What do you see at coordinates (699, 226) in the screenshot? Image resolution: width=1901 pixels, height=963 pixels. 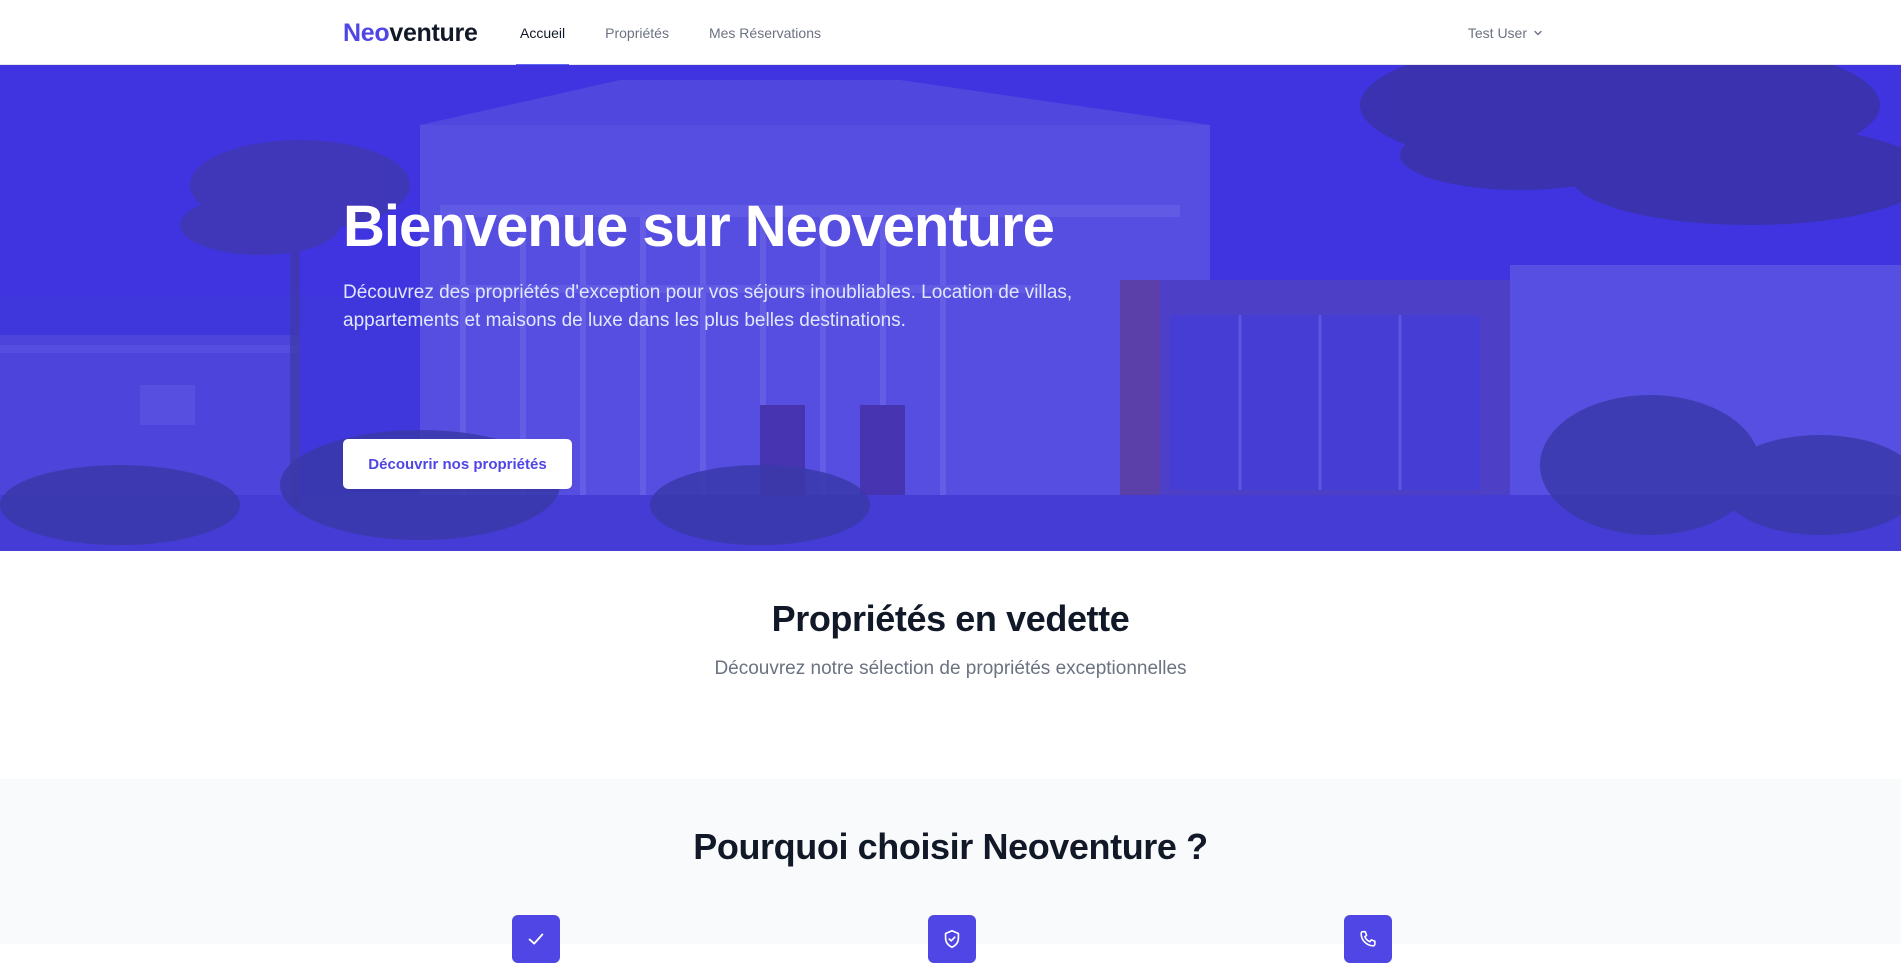 I see `hero-title: Bienvenue sur Neoventure` at bounding box center [699, 226].